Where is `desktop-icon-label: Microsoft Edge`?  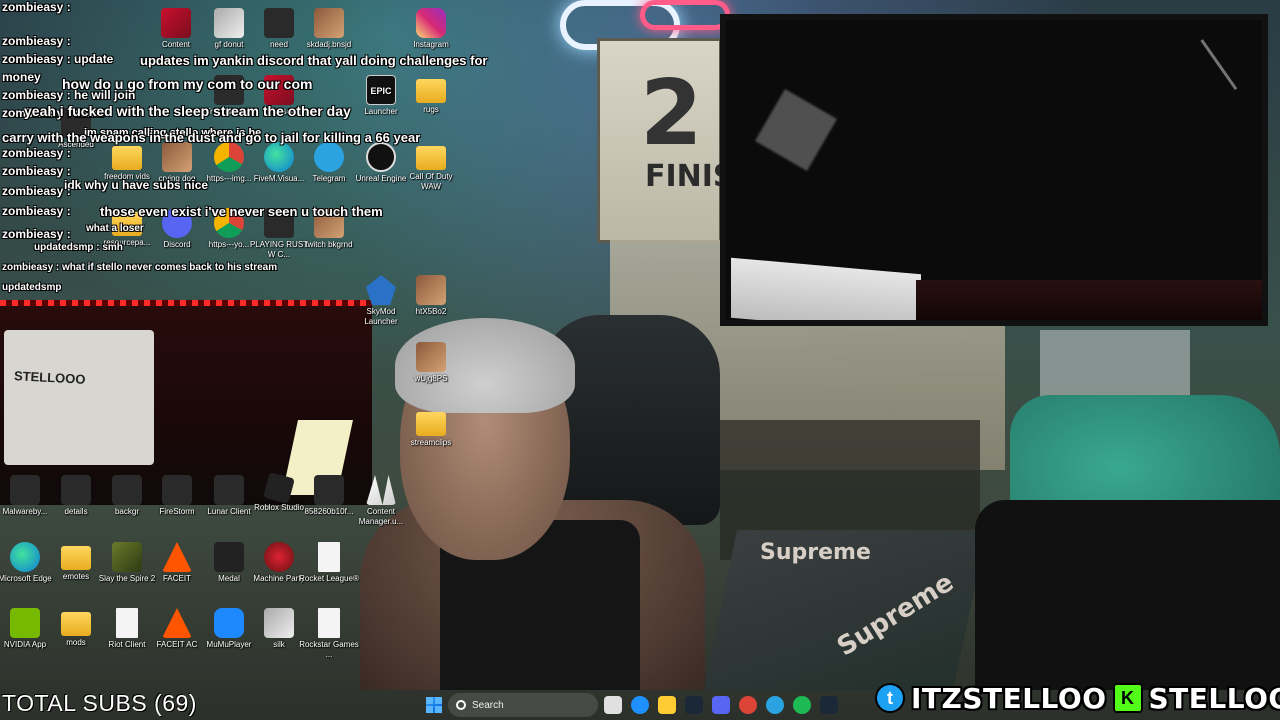 desktop-icon-label: Microsoft Edge is located at coordinates (26, 578).